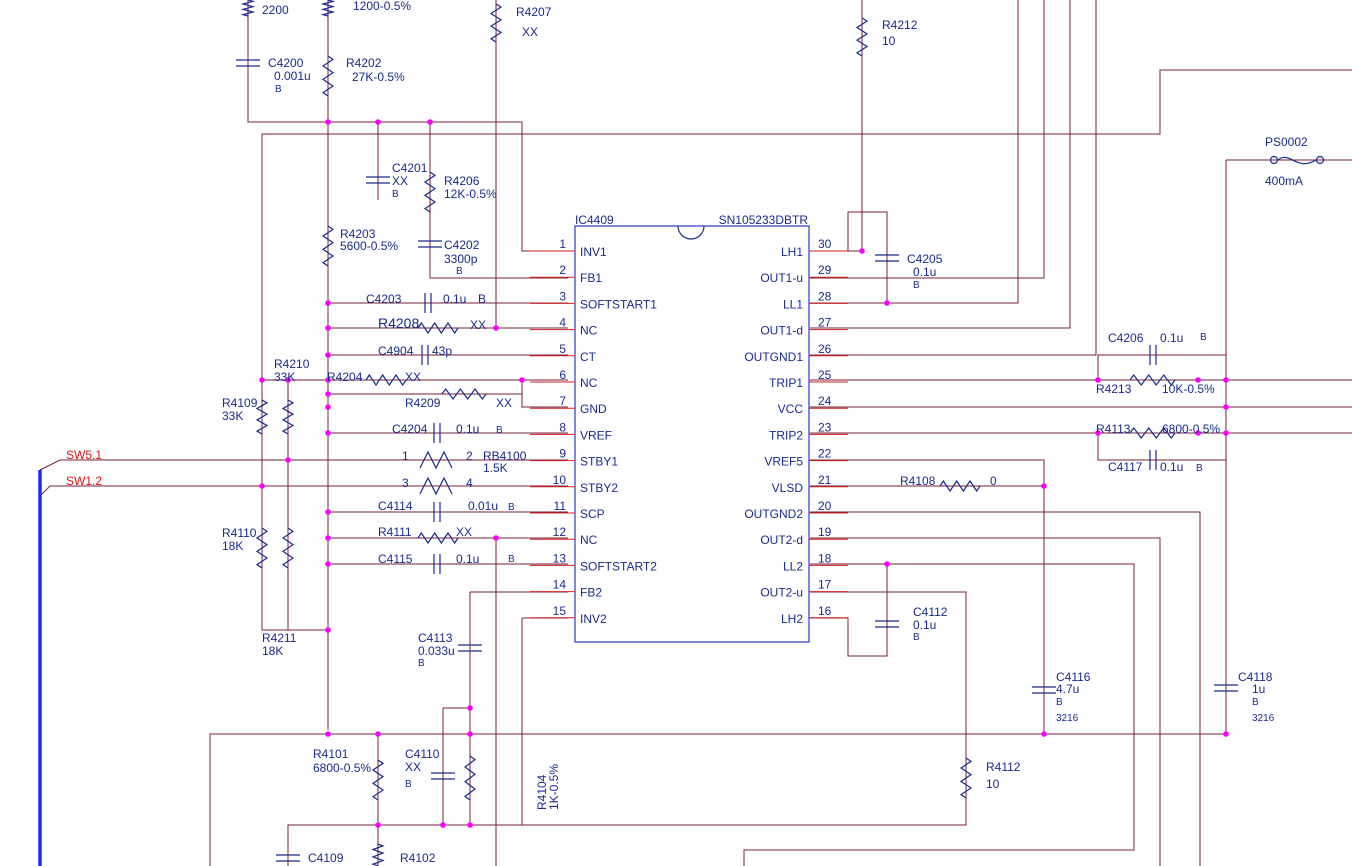 This screenshot has height=866, width=1352. Describe the element at coordinates (825, 375) in the screenshot. I see `pin-number-25: 25` at that location.